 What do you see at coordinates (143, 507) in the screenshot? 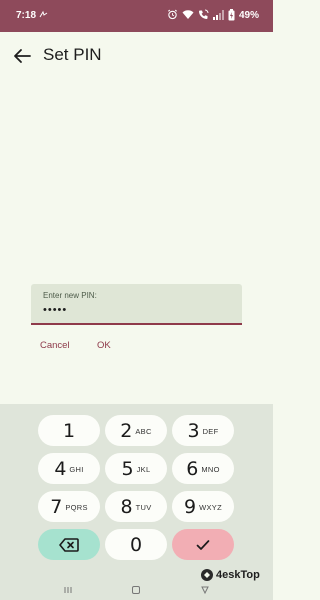
I see `key-letters: TUV` at bounding box center [143, 507].